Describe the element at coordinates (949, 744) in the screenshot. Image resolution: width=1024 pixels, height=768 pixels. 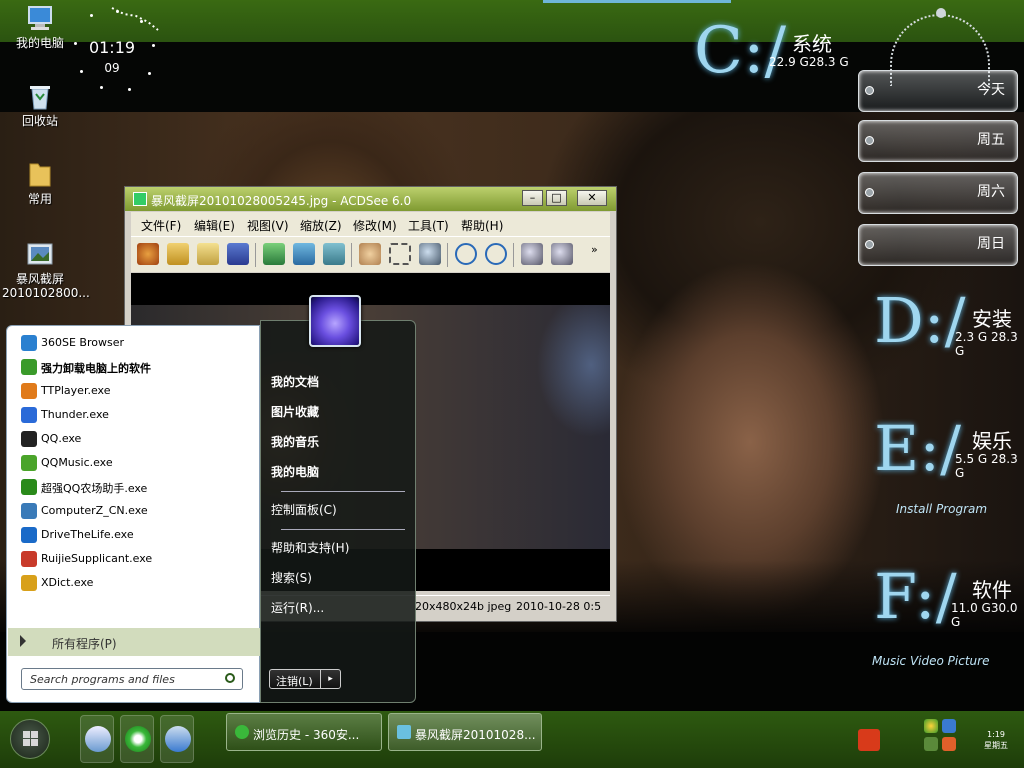
I see `input-method-tray-icon` at that location.